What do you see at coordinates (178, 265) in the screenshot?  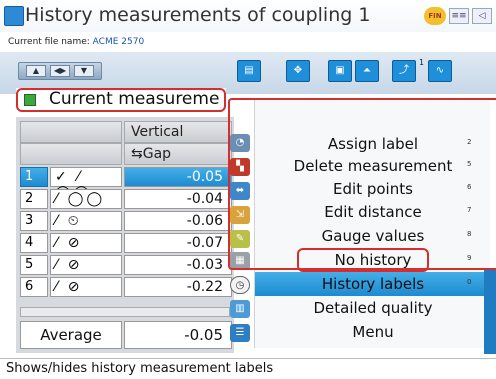 I see `table-cell-value: -0.03` at bounding box center [178, 265].